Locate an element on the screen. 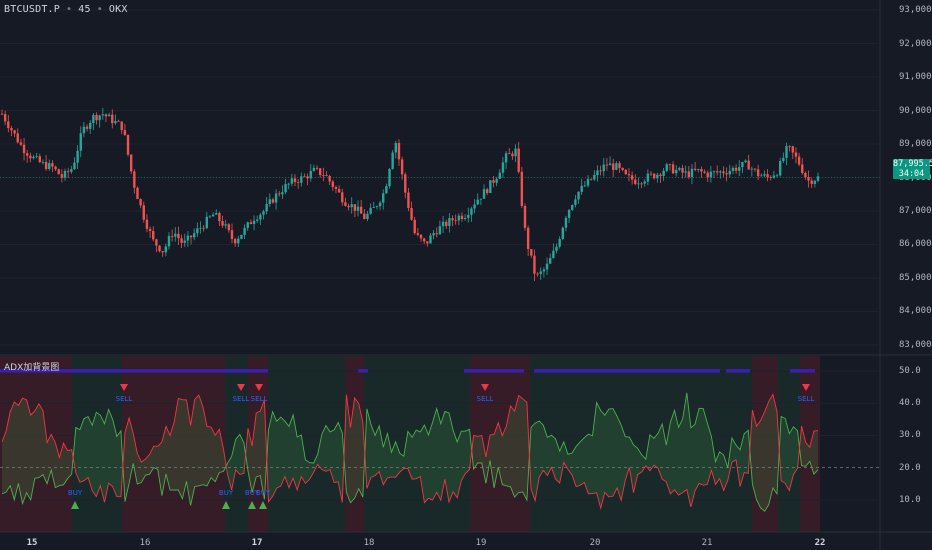  time-axis: 15 16 17 18 19 20 21 22 is located at coordinates (440, 541).